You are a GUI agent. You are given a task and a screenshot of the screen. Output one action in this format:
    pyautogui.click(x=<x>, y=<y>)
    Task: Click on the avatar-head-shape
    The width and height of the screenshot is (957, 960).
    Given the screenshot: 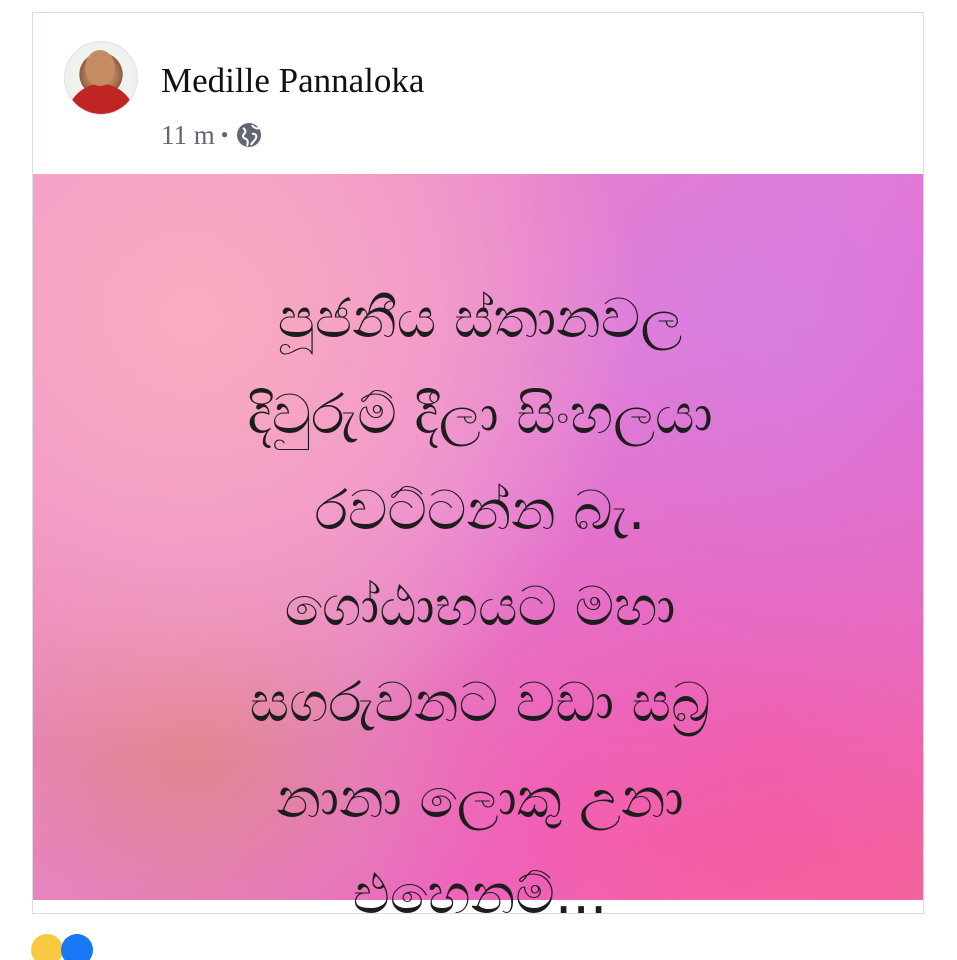 What is the action you would take?
    pyautogui.click(x=100, y=68)
    